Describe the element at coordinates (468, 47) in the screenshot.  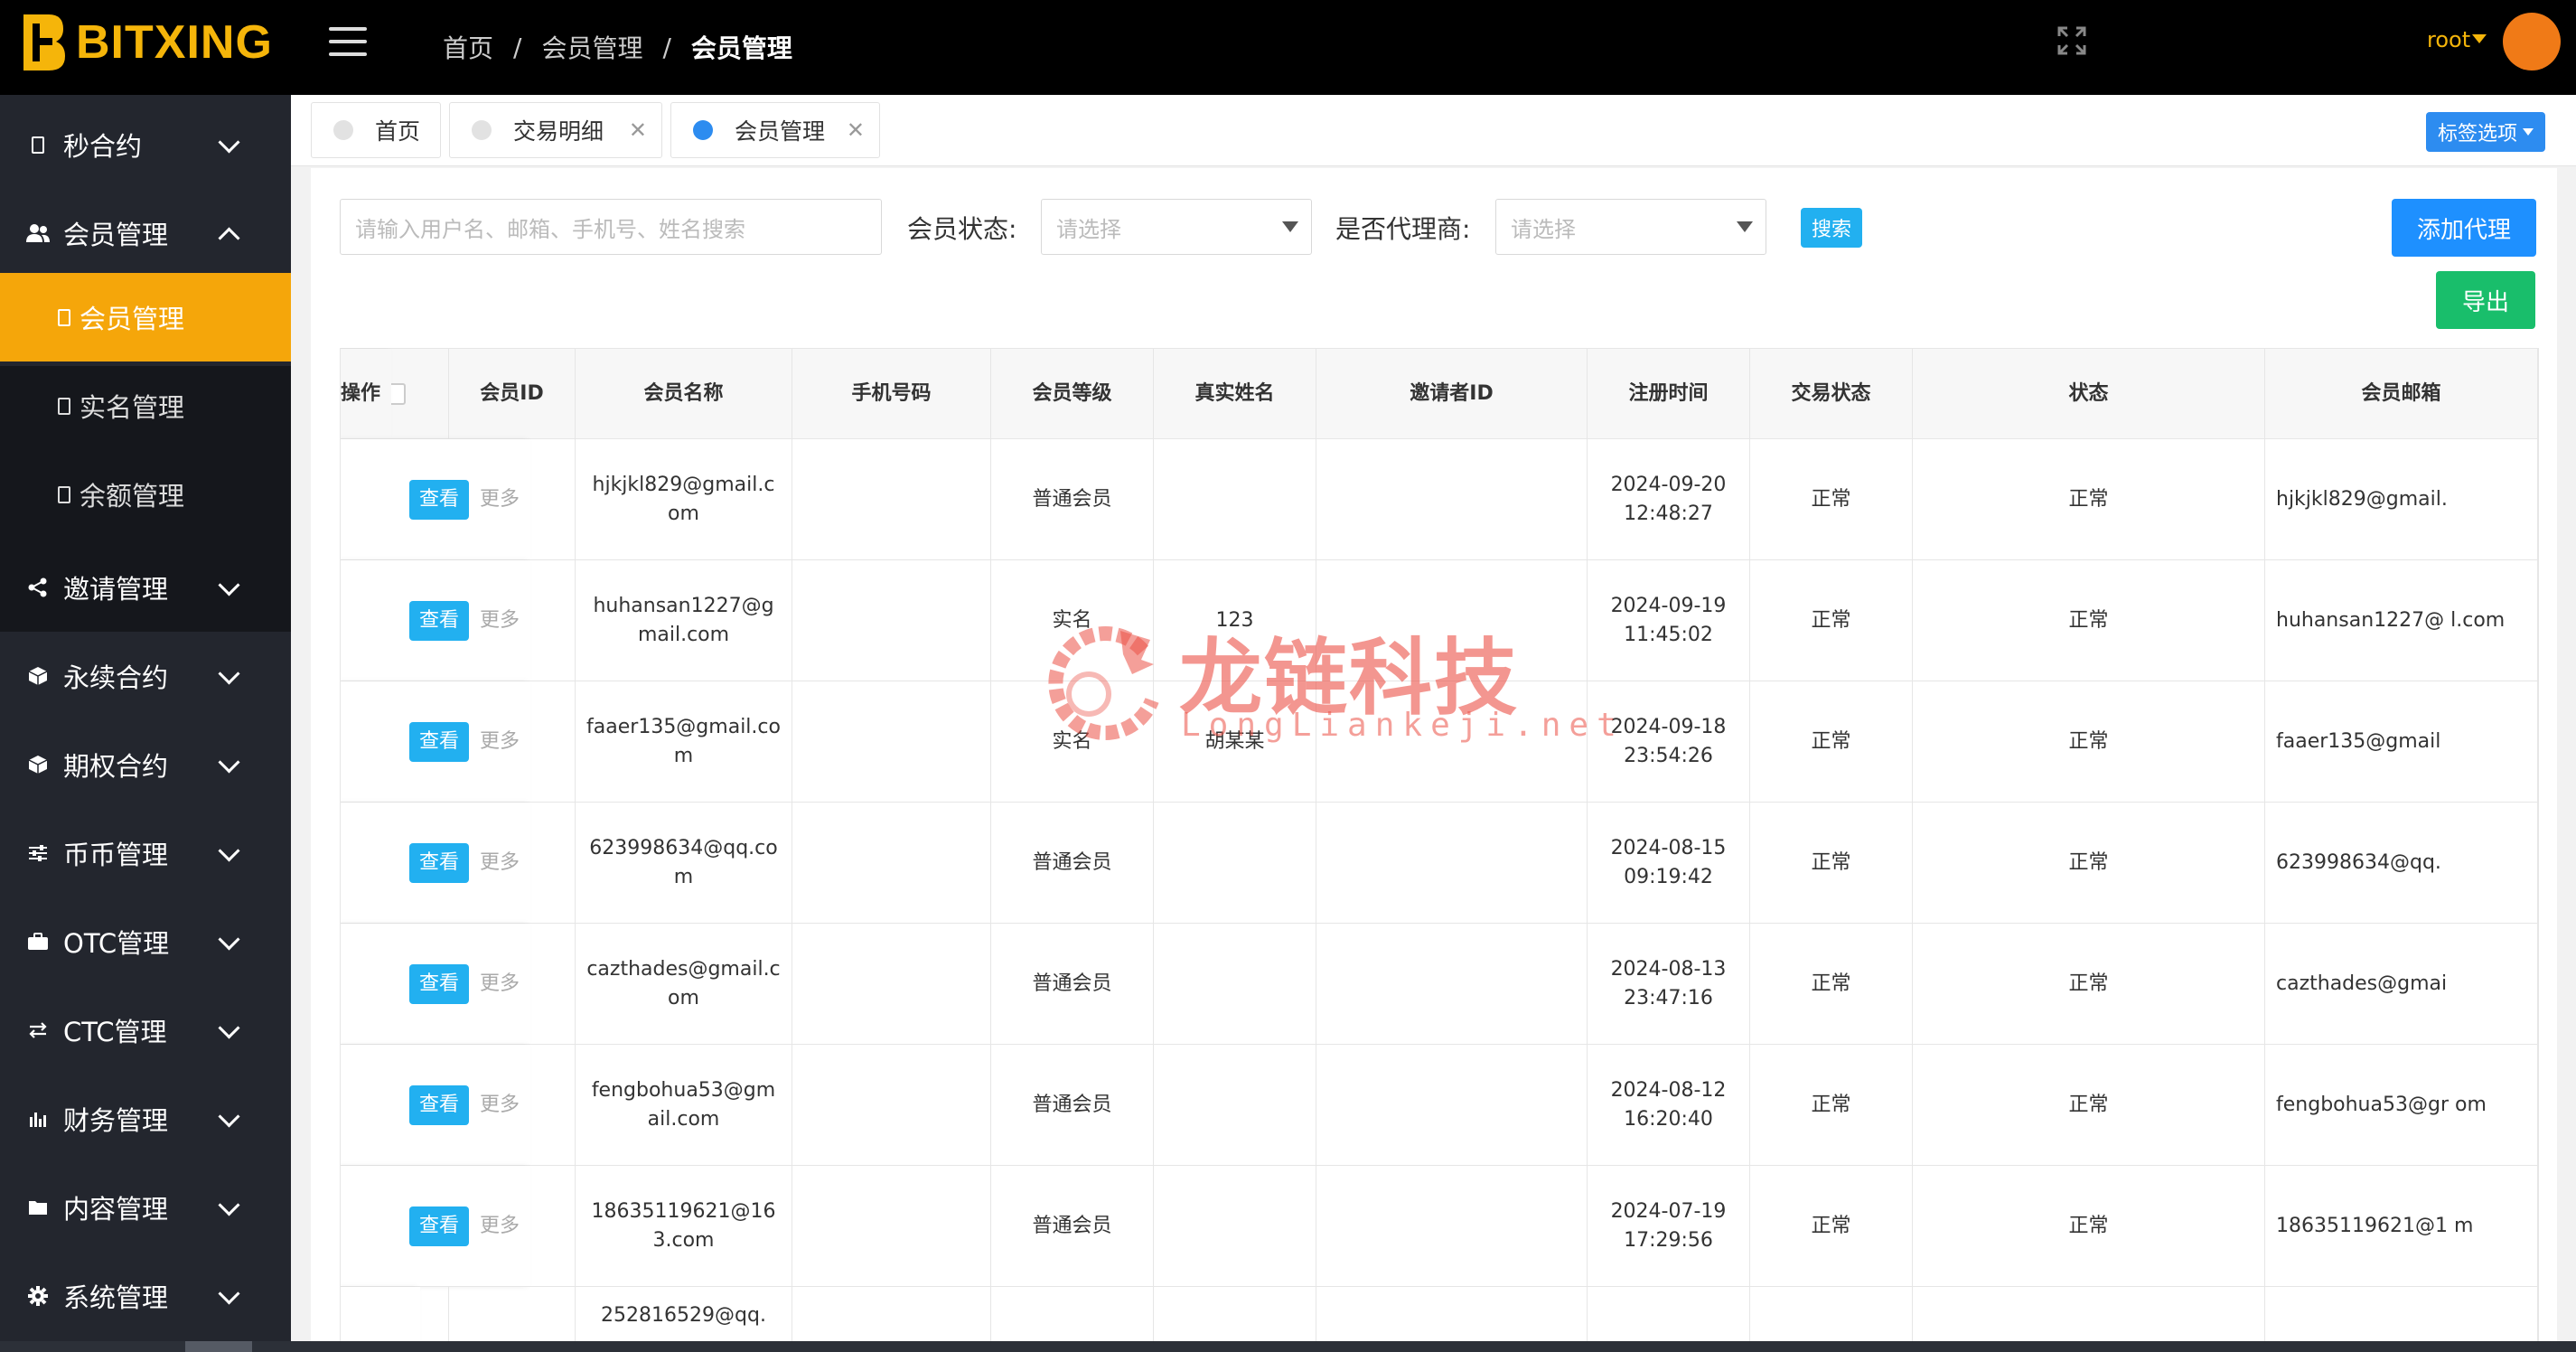
I see `breadcrumb-home: 首页` at that location.